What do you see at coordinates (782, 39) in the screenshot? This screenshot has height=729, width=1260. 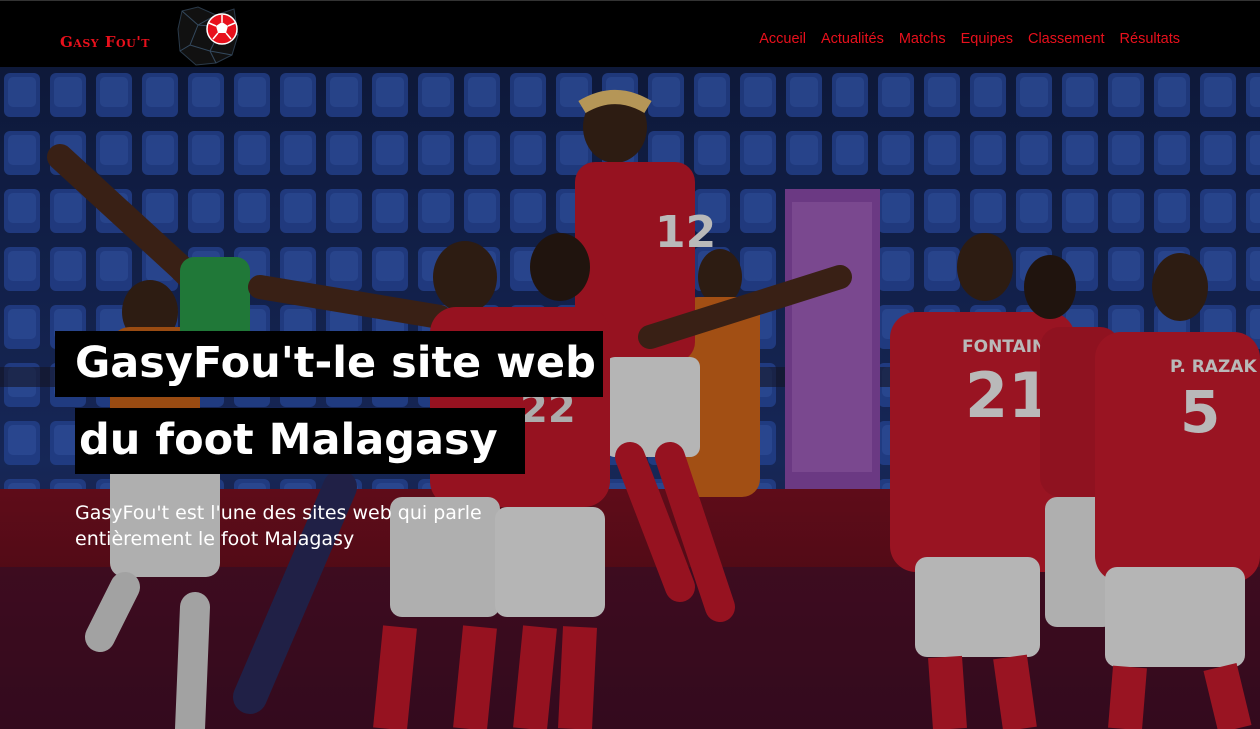 I see `nav-accueil: Accueil` at bounding box center [782, 39].